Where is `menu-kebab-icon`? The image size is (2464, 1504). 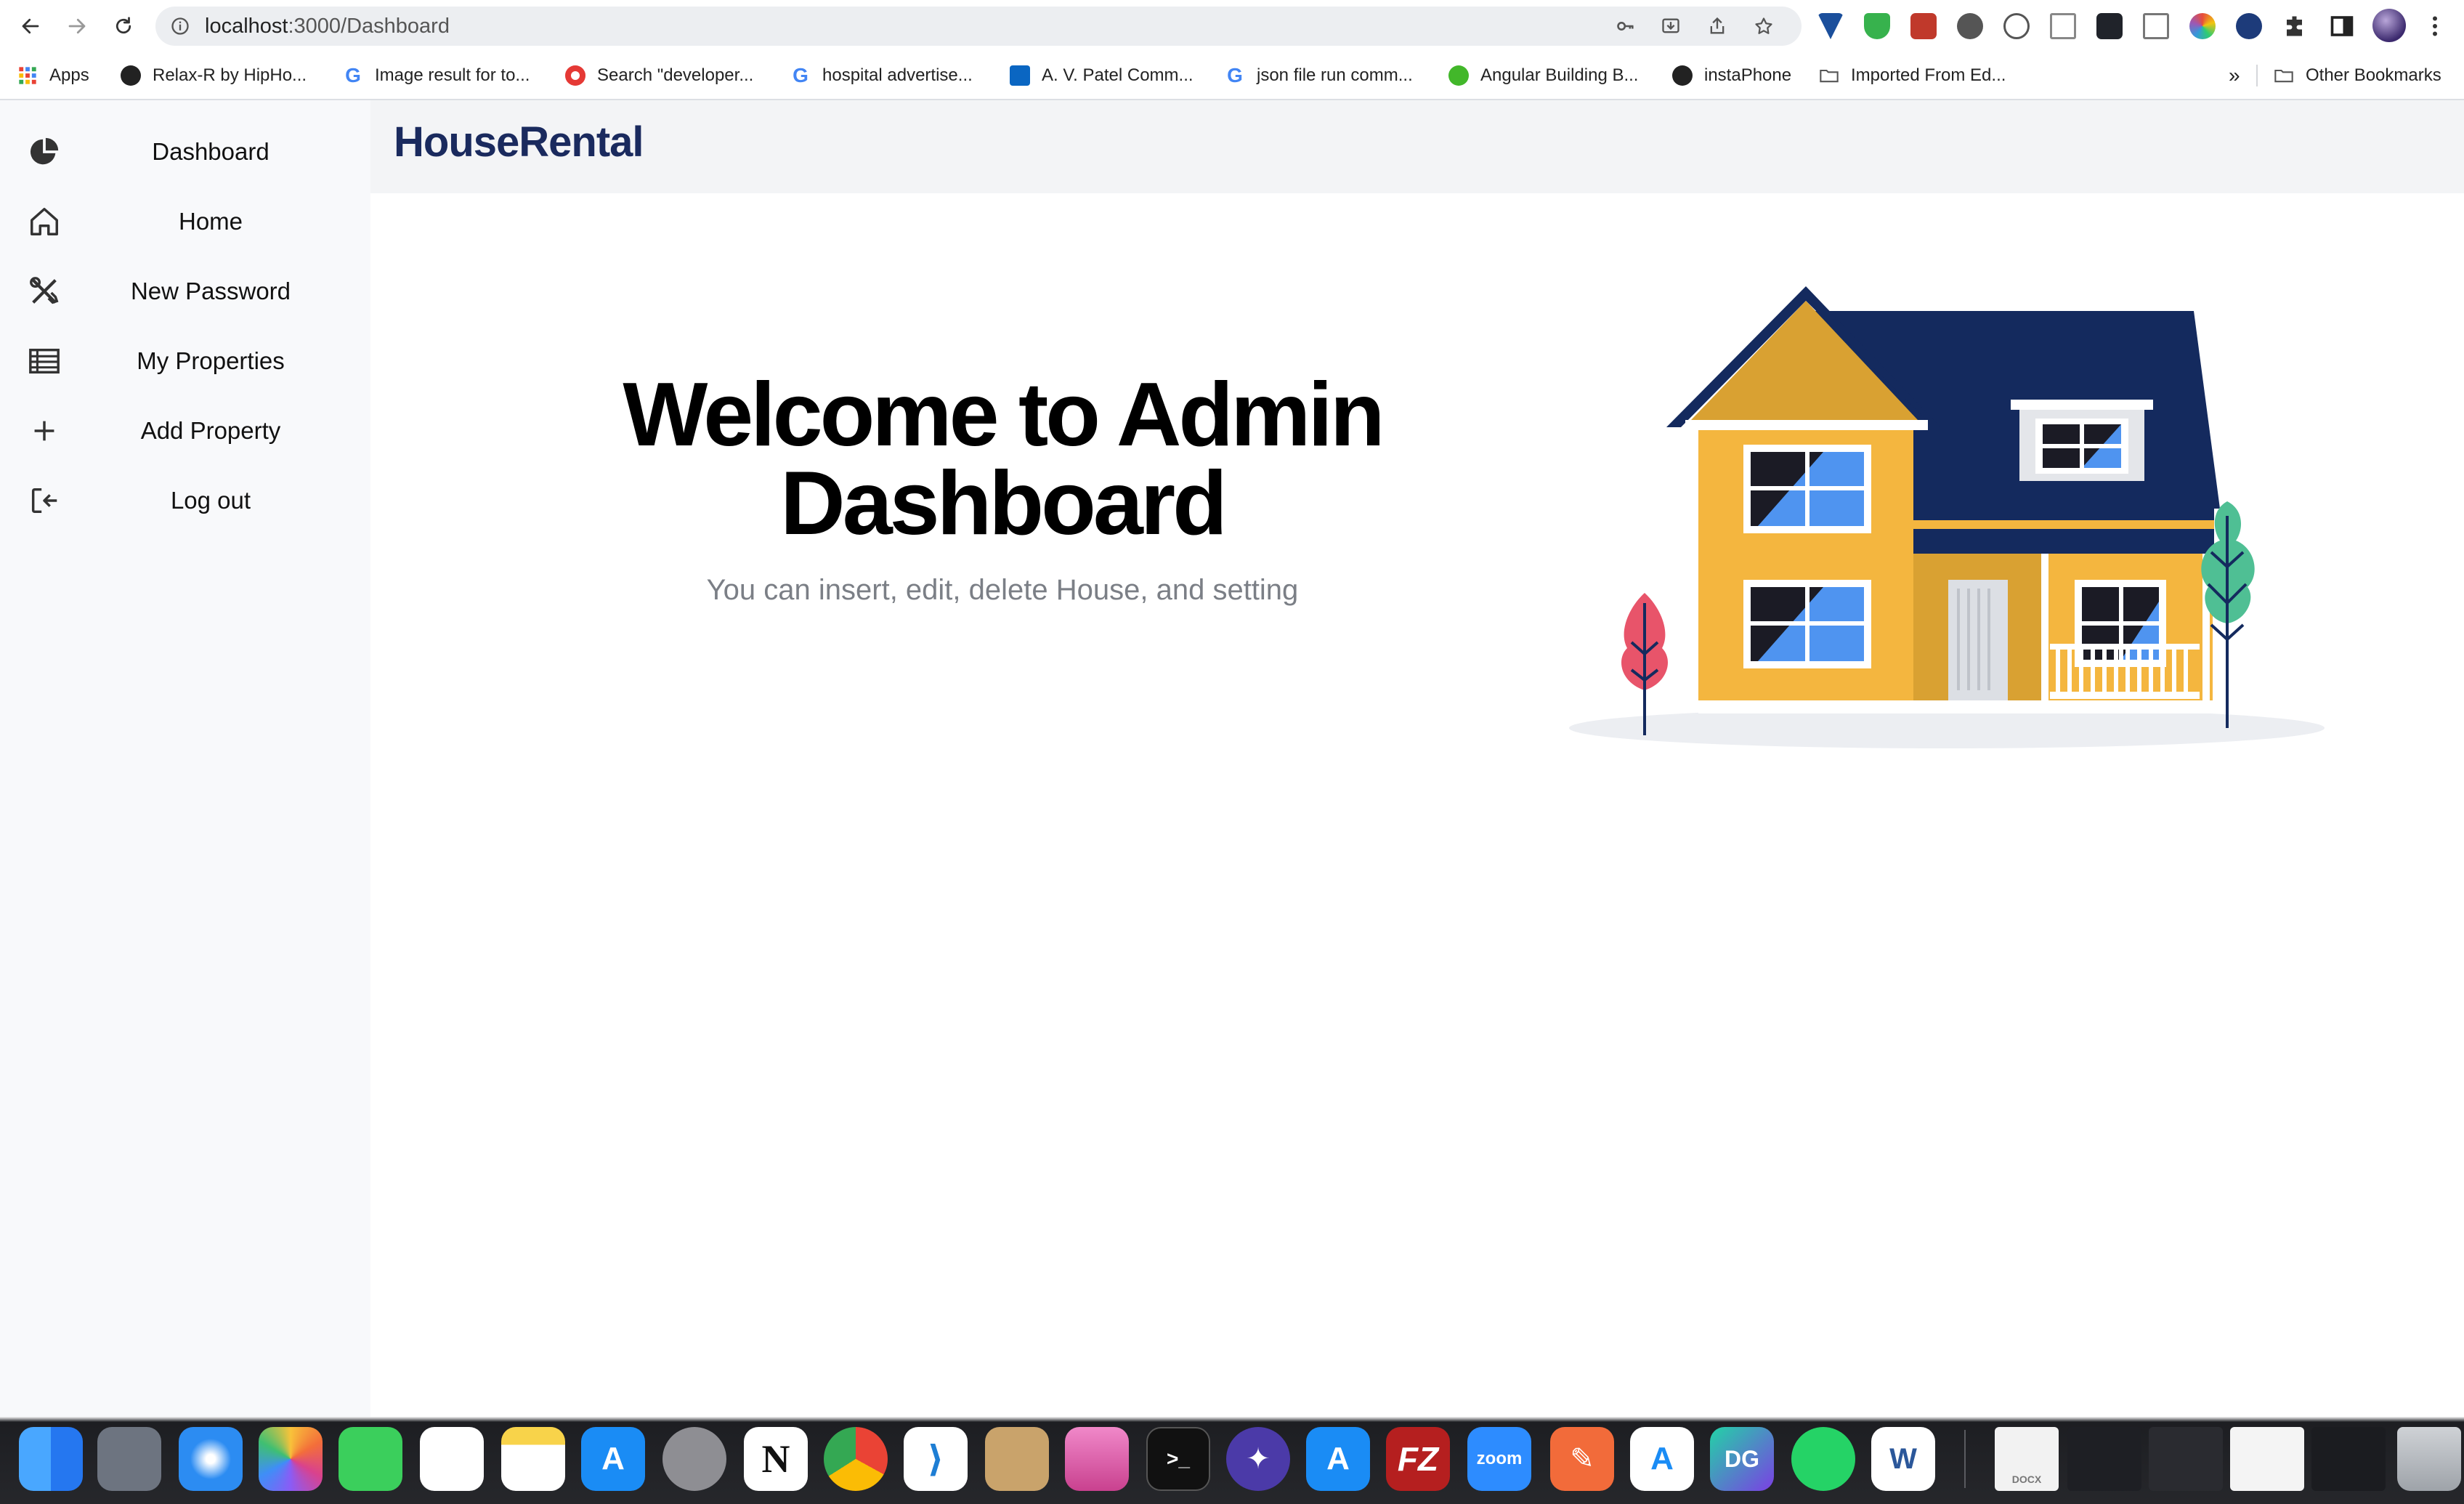
menu-kebab-icon is located at coordinates (2435, 26).